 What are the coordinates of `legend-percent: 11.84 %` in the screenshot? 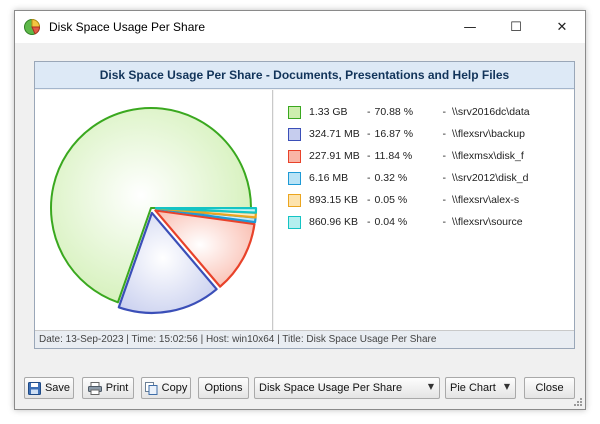 It's located at (393, 156).